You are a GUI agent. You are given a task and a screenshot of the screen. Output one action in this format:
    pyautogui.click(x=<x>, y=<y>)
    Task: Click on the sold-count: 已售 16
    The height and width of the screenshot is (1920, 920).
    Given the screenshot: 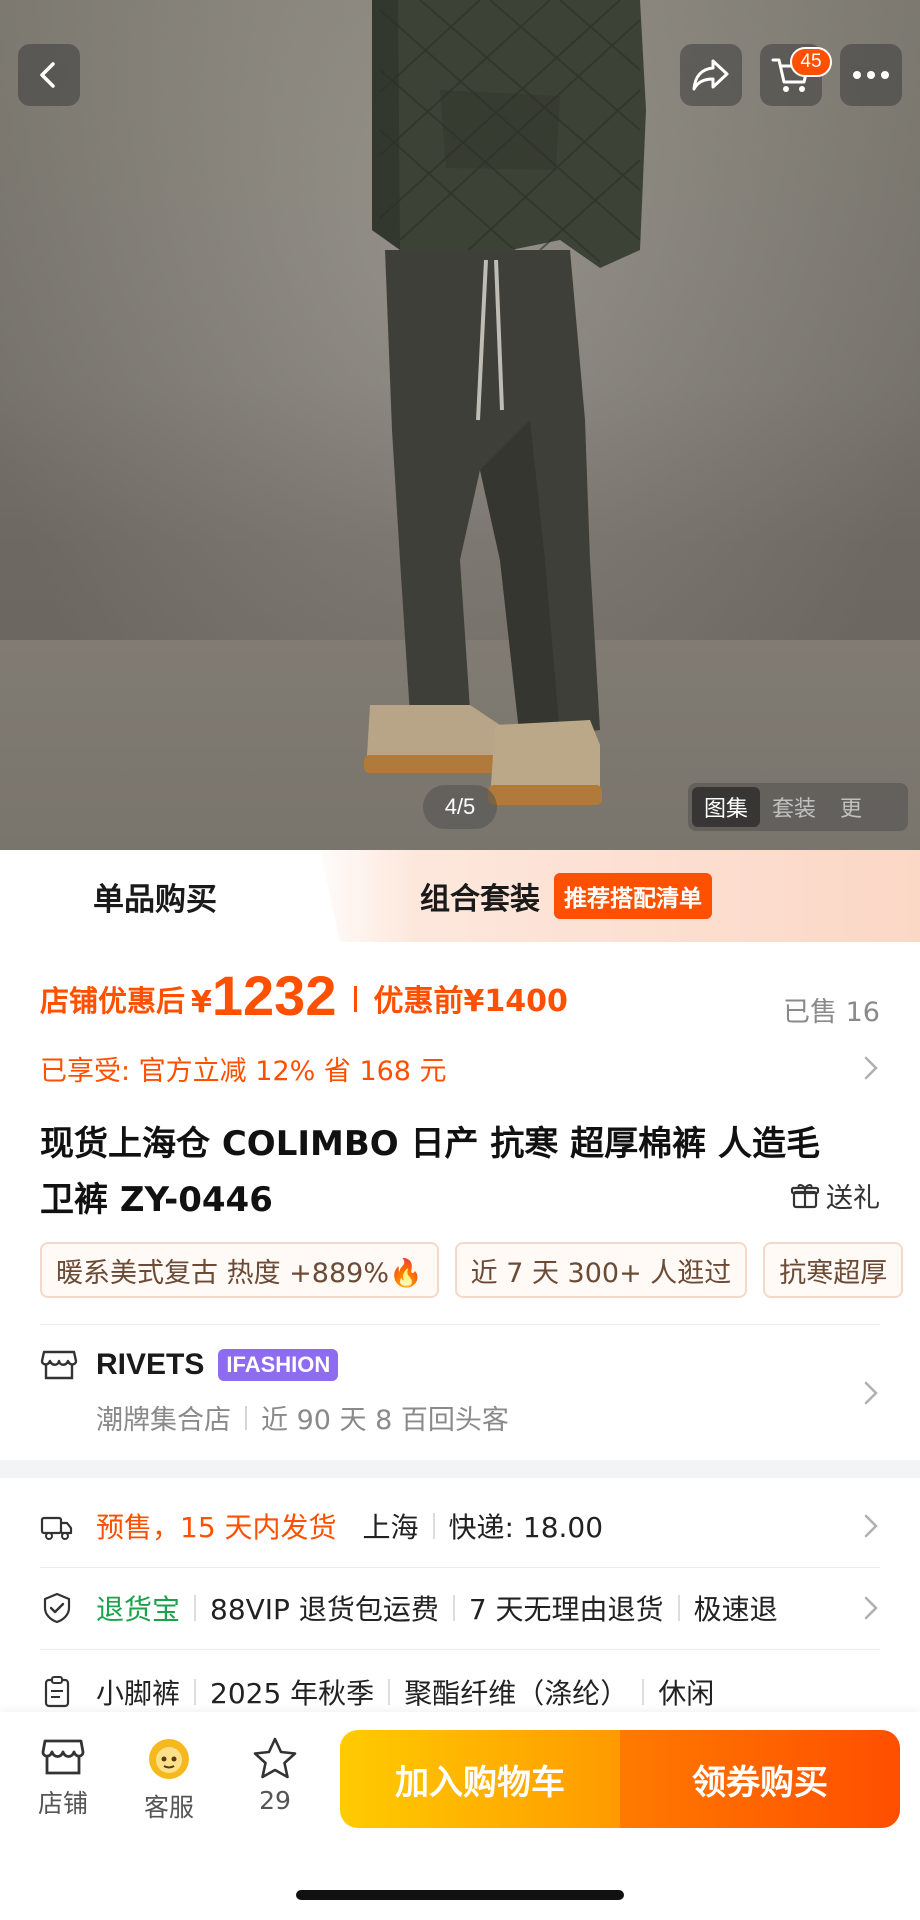 What is the action you would take?
    pyautogui.click(x=831, y=1012)
    